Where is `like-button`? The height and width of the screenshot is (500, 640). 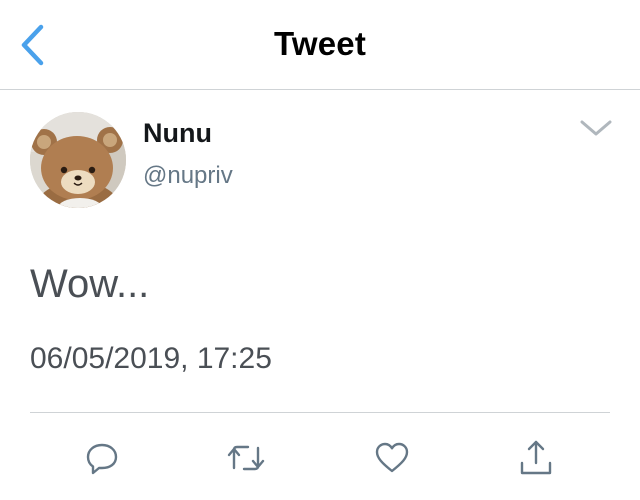
like-button is located at coordinates (392, 458).